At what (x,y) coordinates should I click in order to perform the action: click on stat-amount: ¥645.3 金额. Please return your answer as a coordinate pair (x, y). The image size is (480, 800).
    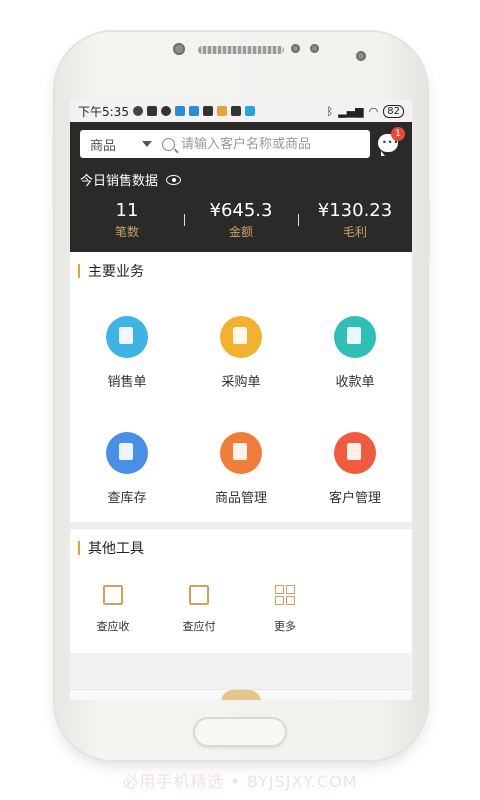
    Looking at the image, I should click on (241, 220).